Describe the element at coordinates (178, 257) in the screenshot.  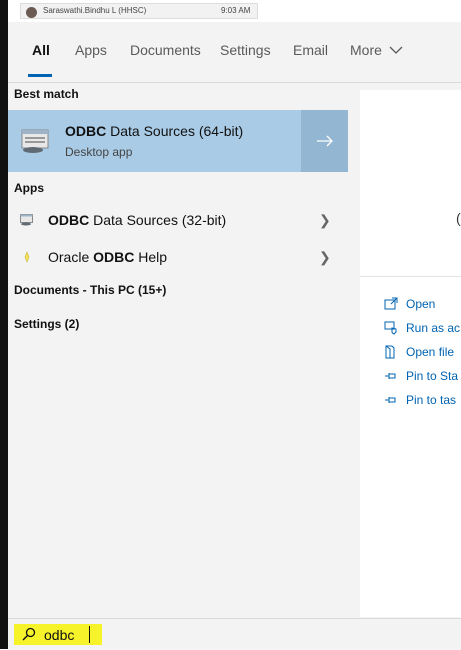
I see `app-item-oracle-odbc-help: Oracle ODBC Help ❯` at that location.